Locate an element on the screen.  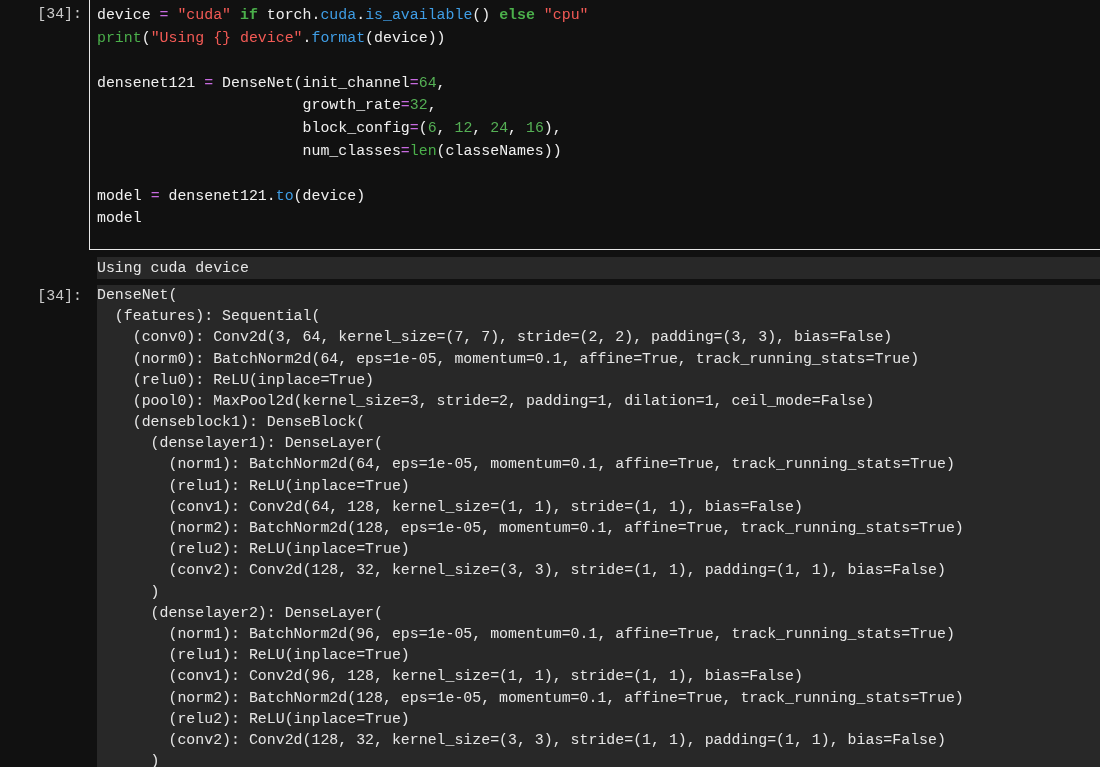
code-line: device = "cuda" if torch.cuda.is_available() else "cpu" is located at coordinates (343, 15).